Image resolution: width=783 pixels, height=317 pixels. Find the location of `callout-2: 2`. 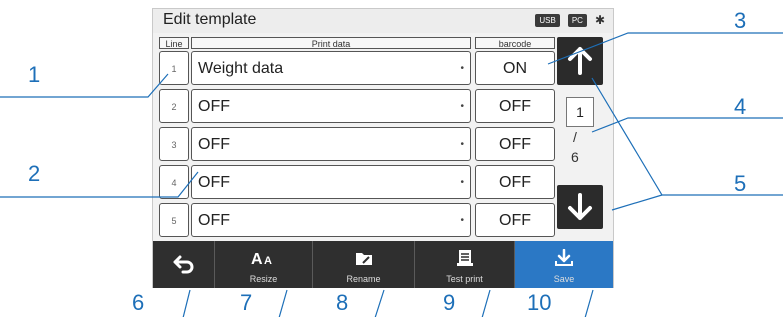

callout-2: 2 is located at coordinates (34, 173).